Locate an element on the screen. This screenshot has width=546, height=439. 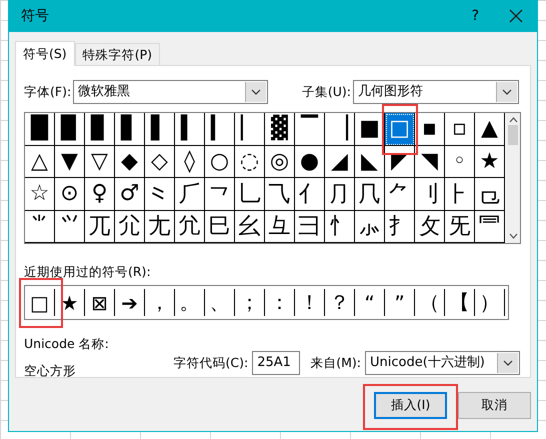
symbol-cell: ⺜ is located at coordinates (490, 226).